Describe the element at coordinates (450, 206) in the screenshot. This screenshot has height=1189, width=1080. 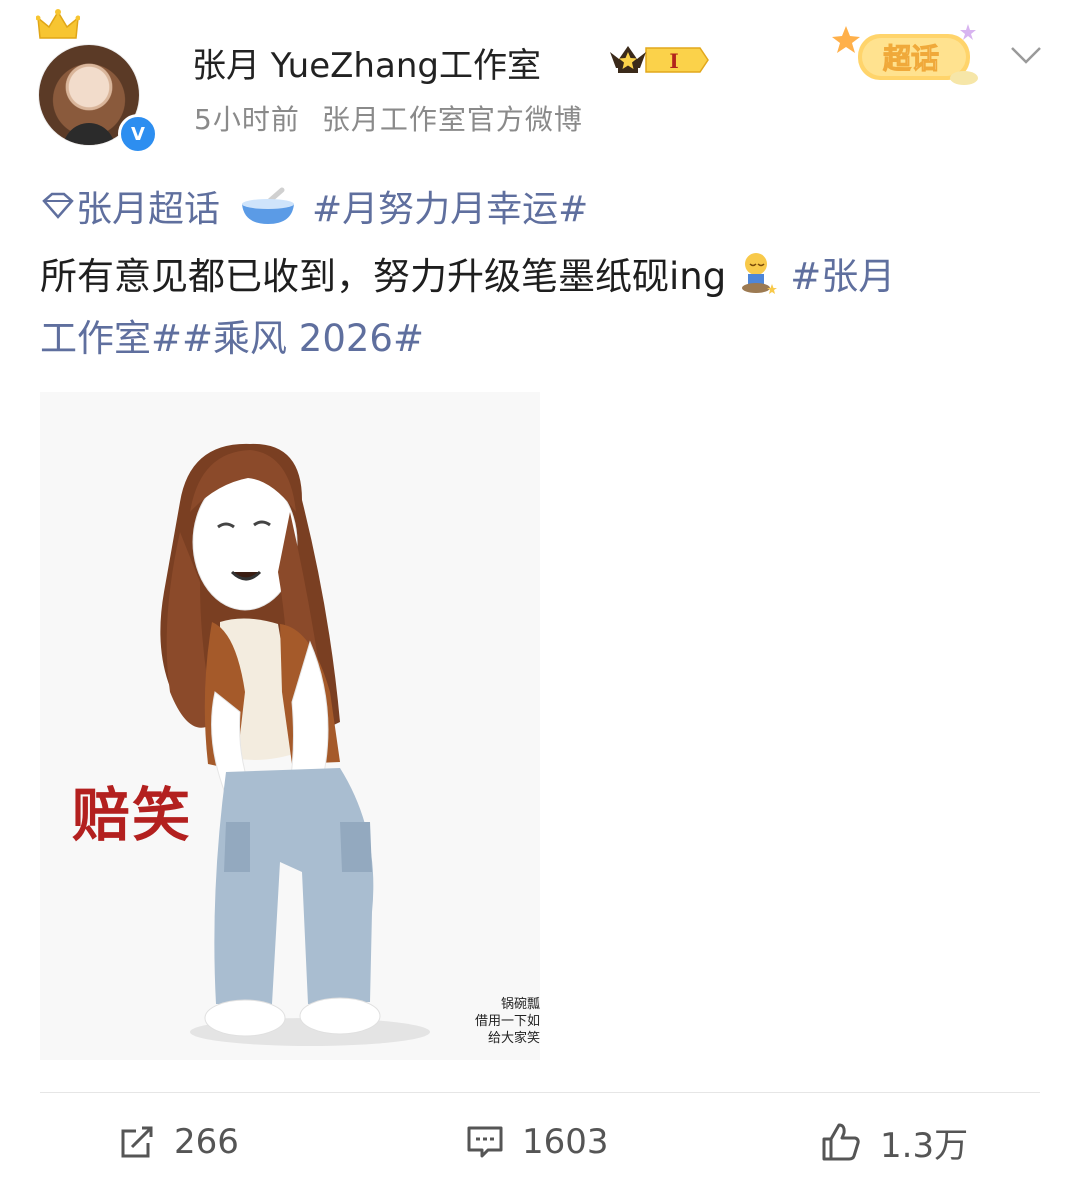
I see `hashtag-link: #月努力月幸运#` at that location.